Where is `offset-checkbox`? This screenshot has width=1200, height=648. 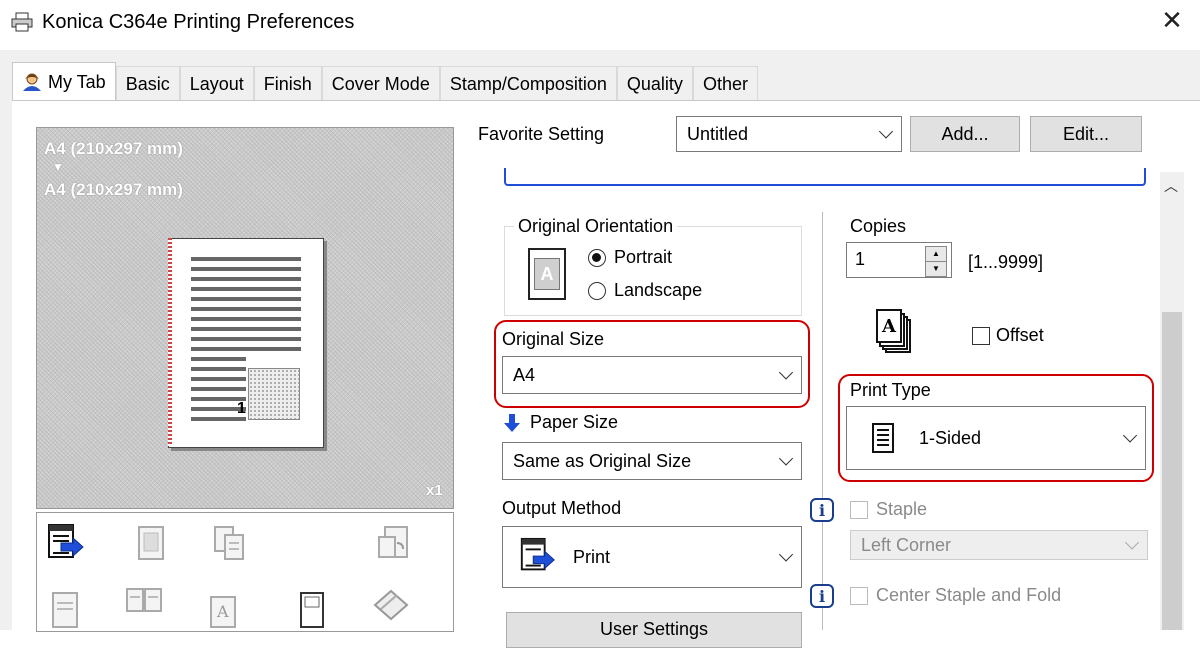 offset-checkbox is located at coordinates (981, 335).